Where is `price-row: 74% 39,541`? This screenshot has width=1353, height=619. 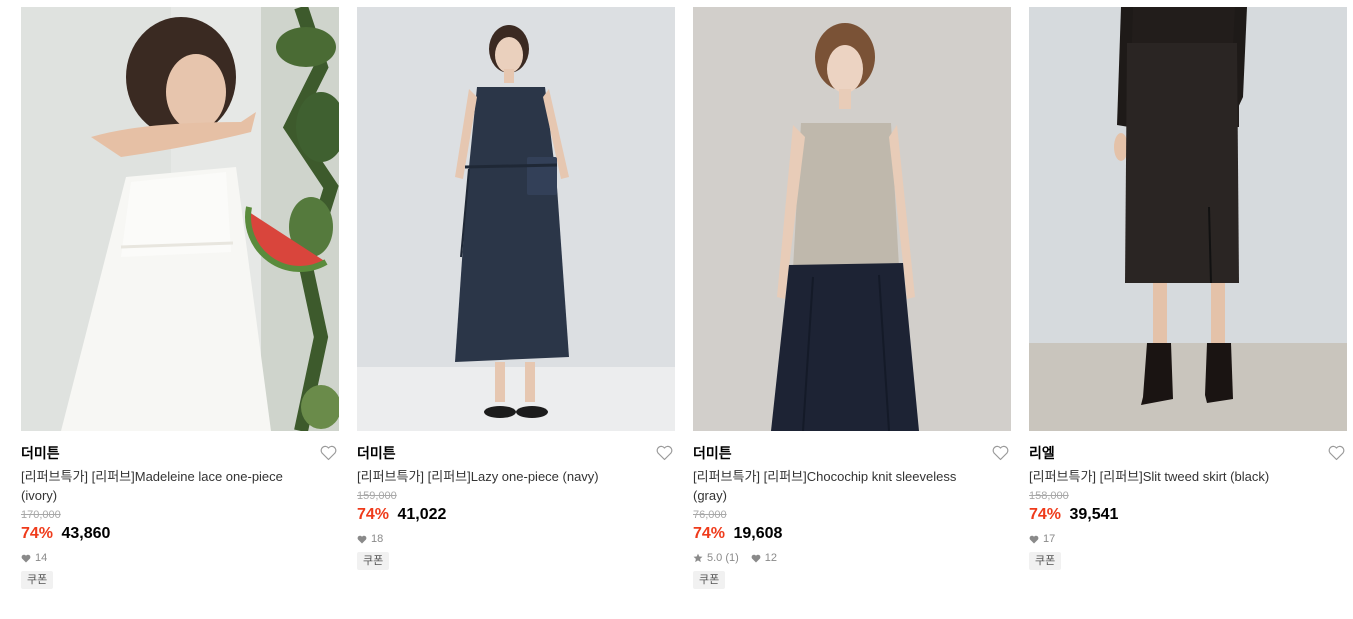
price-row: 74% 39,541 is located at coordinates (1188, 515).